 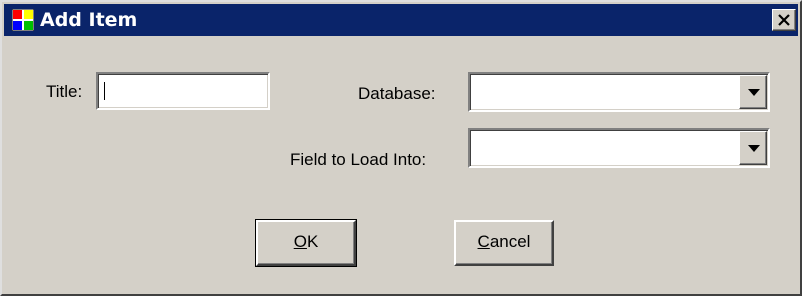 What do you see at coordinates (300, 241) in the screenshot?
I see `ok-mnemonic: O` at bounding box center [300, 241].